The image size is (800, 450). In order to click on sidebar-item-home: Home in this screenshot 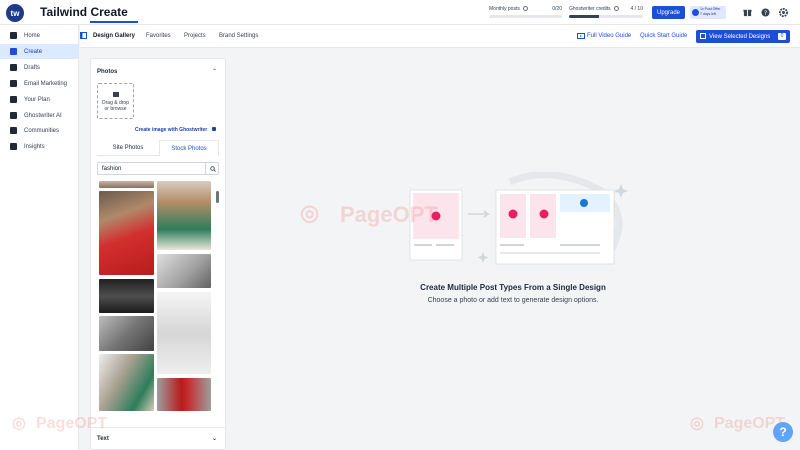, I will do `click(39, 35)`.